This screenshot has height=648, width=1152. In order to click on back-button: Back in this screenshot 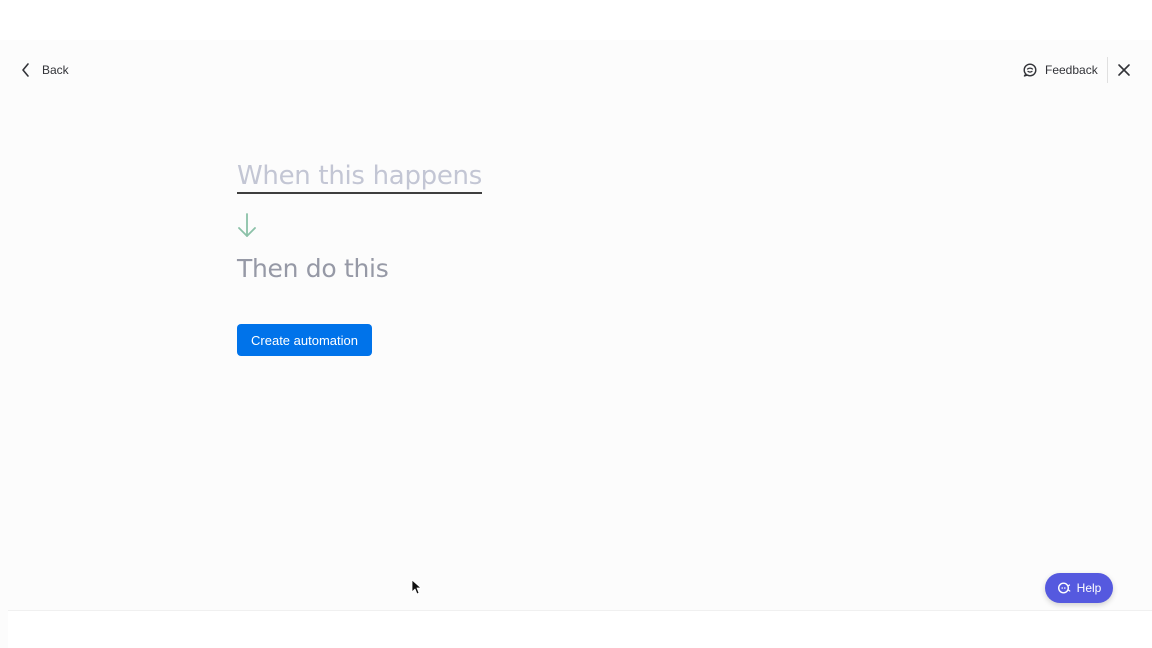, I will do `click(44, 70)`.